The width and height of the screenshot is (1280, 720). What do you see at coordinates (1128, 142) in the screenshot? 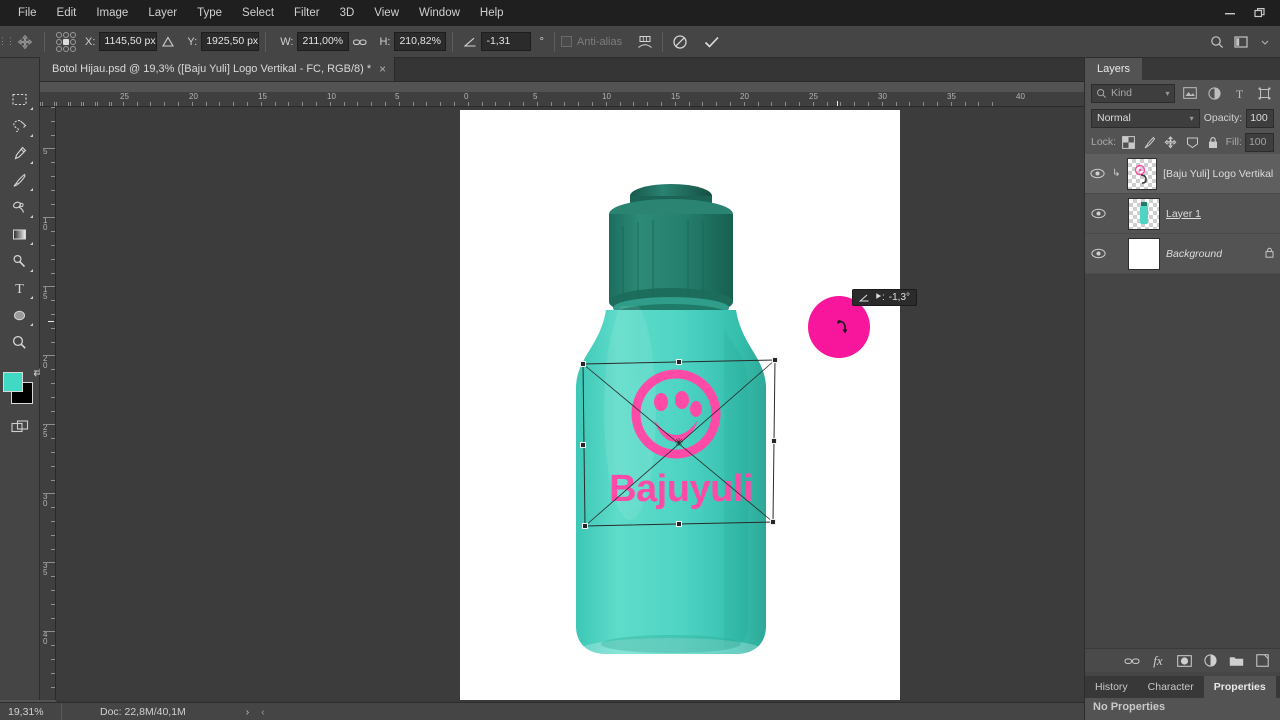
I see `lock-transparency-icon` at bounding box center [1128, 142].